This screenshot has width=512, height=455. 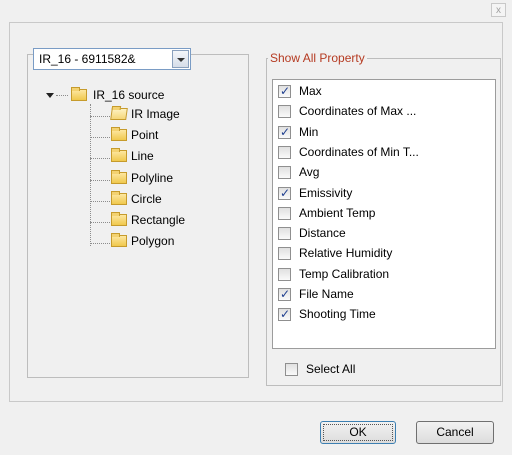 What do you see at coordinates (326, 294) in the screenshot?
I see `property-label: File Name` at bounding box center [326, 294].